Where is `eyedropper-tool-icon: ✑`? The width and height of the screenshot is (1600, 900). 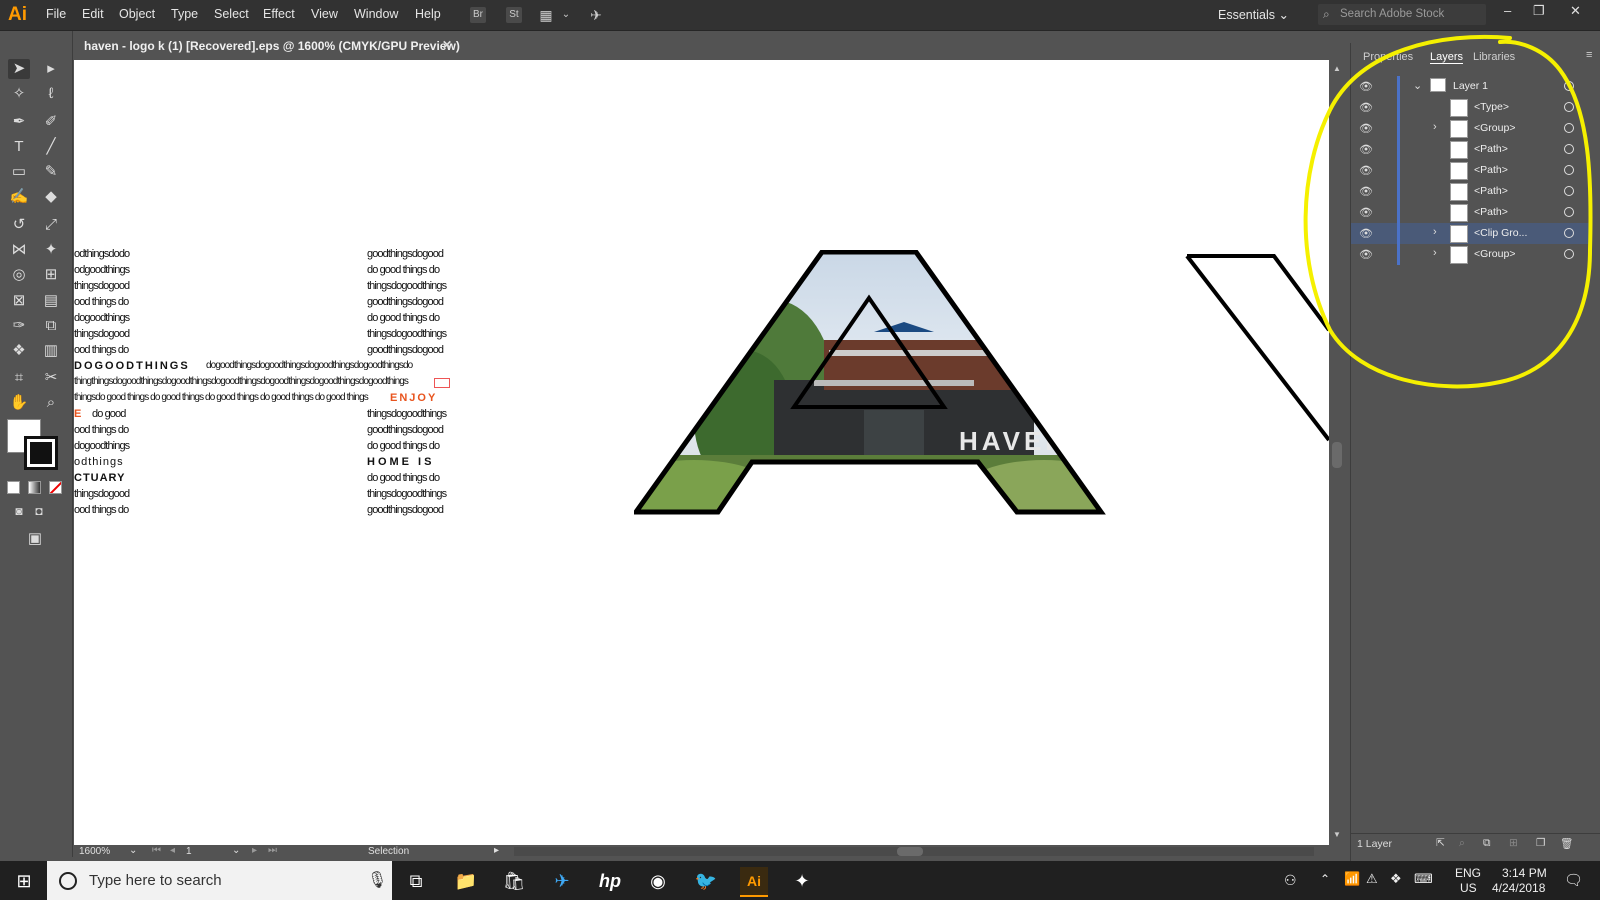 eyedropper-tool-icon: ✑ is located at coordinates (19, 326).